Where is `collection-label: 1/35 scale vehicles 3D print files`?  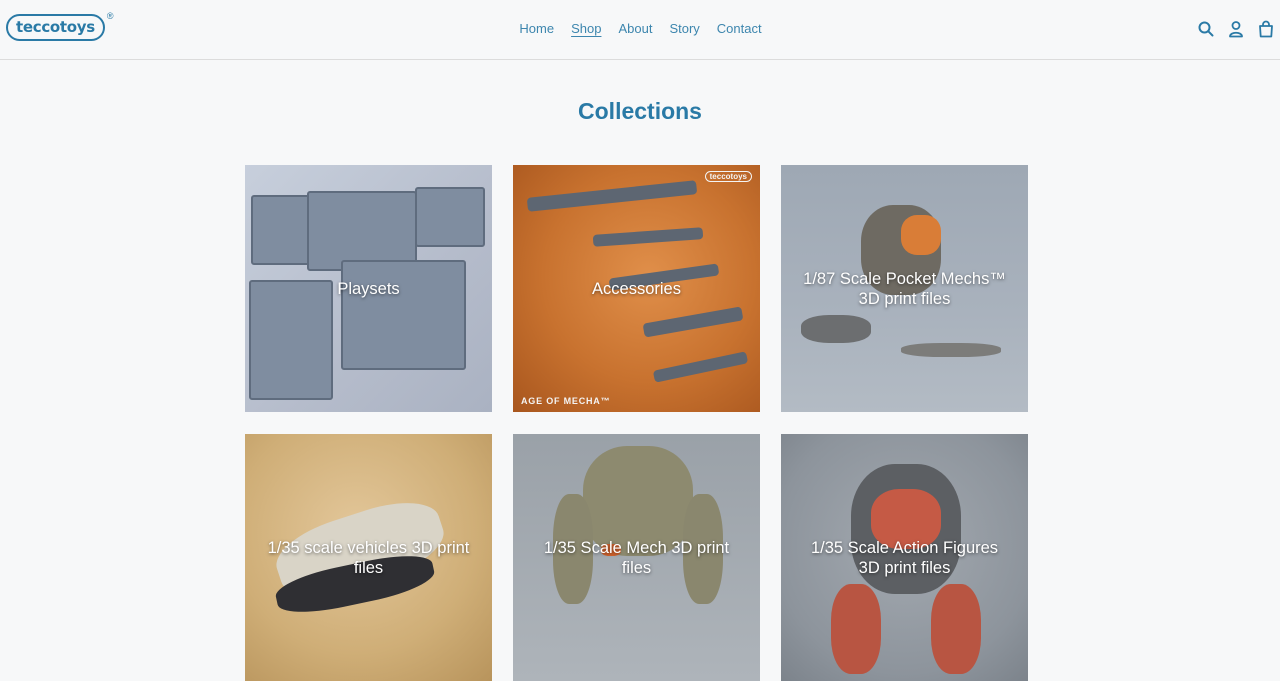
collection-label: 1/35 scale vehicles 3D print files is located at coordinates (368, 557).